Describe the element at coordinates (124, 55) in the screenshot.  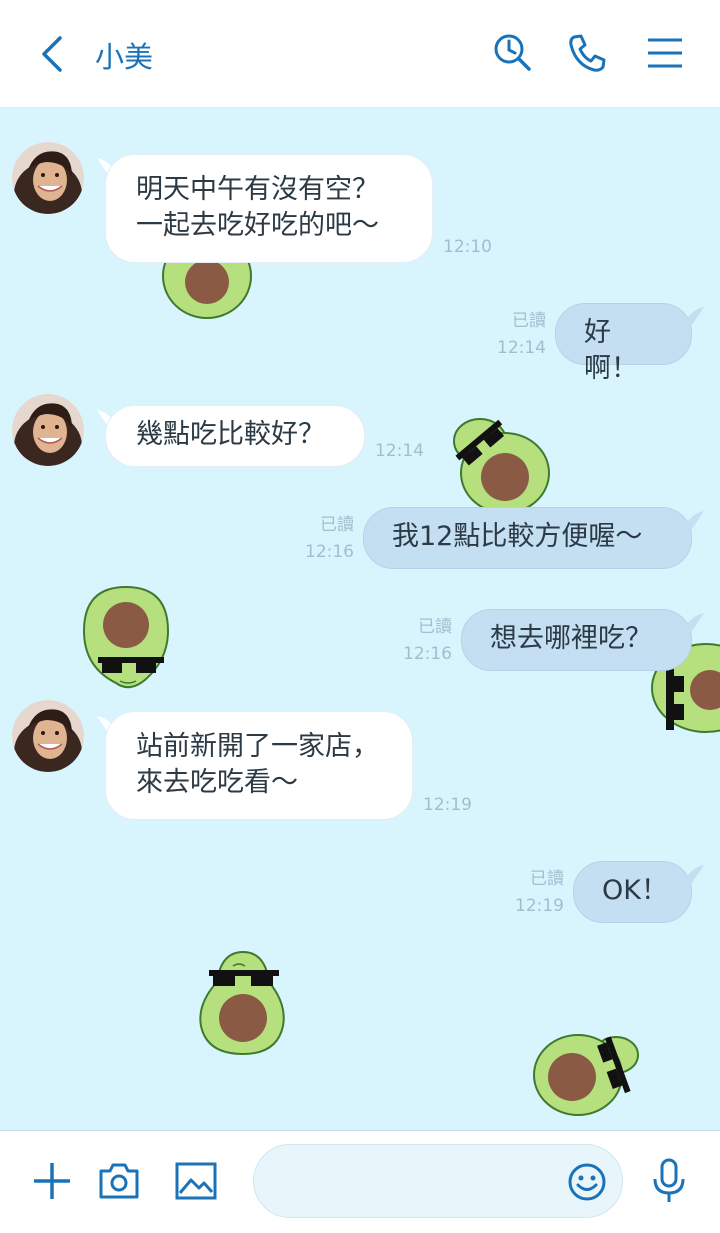
I see `chat-title: 小美` at that location.